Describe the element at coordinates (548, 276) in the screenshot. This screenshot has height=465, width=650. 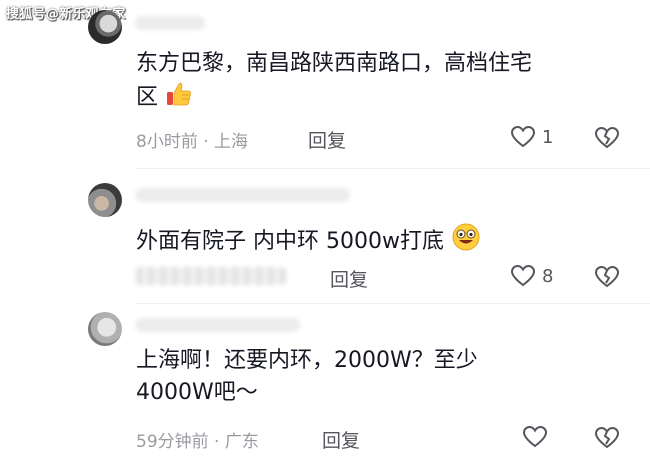
I see `like-count: 8` at that location.